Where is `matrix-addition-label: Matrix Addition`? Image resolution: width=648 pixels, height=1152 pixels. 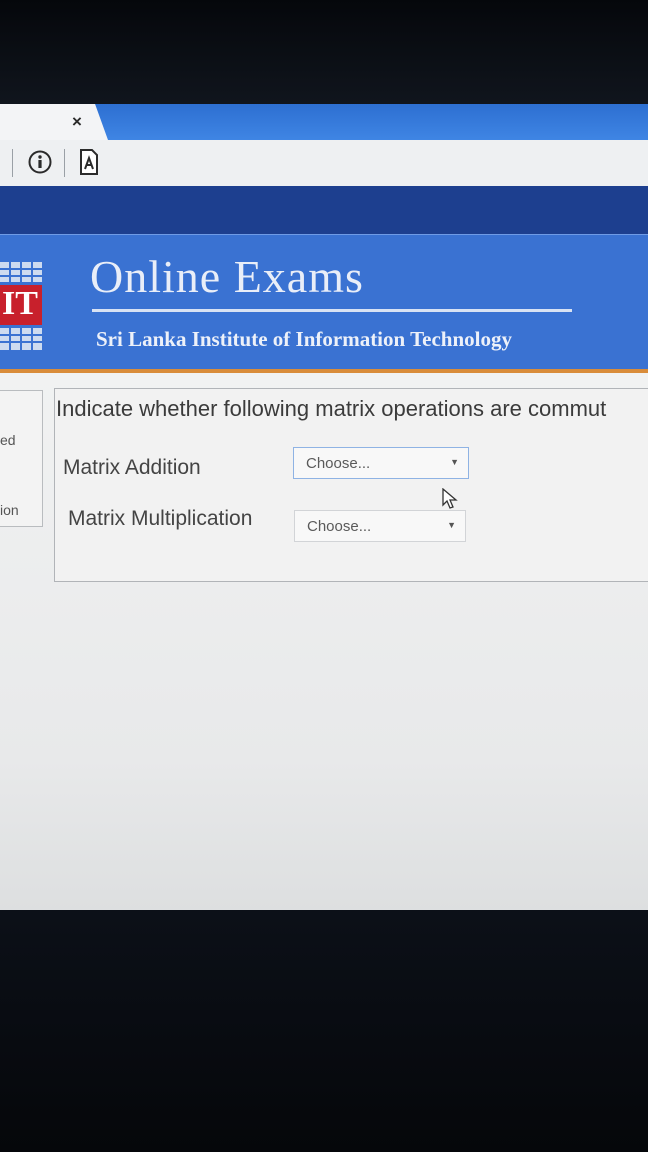 matrix-addition-label: Matrix Addition is located at coordinates (132, 467).